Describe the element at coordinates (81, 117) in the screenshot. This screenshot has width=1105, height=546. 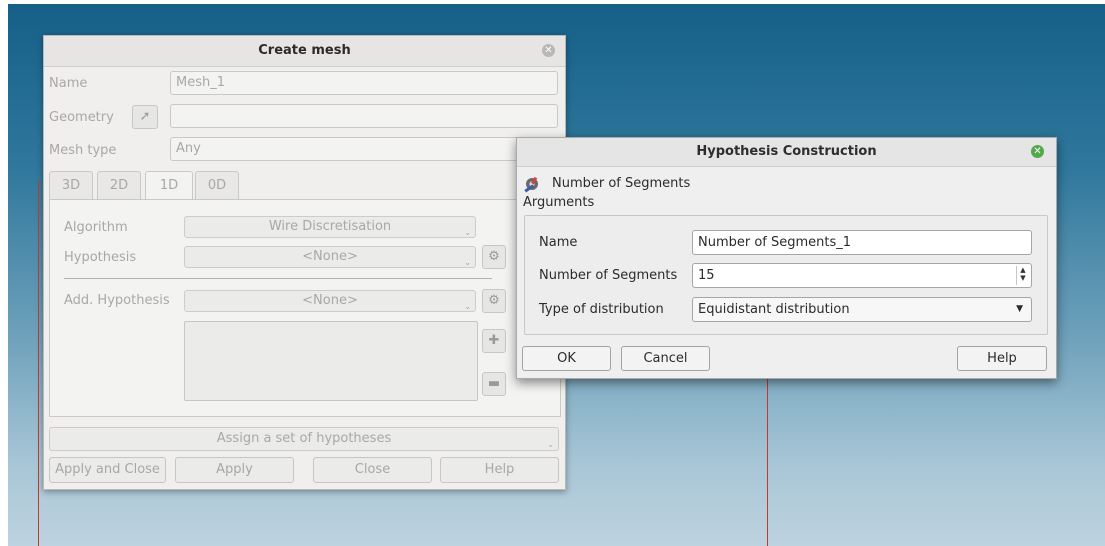
I see `geometry-label: Geometry` at that location.